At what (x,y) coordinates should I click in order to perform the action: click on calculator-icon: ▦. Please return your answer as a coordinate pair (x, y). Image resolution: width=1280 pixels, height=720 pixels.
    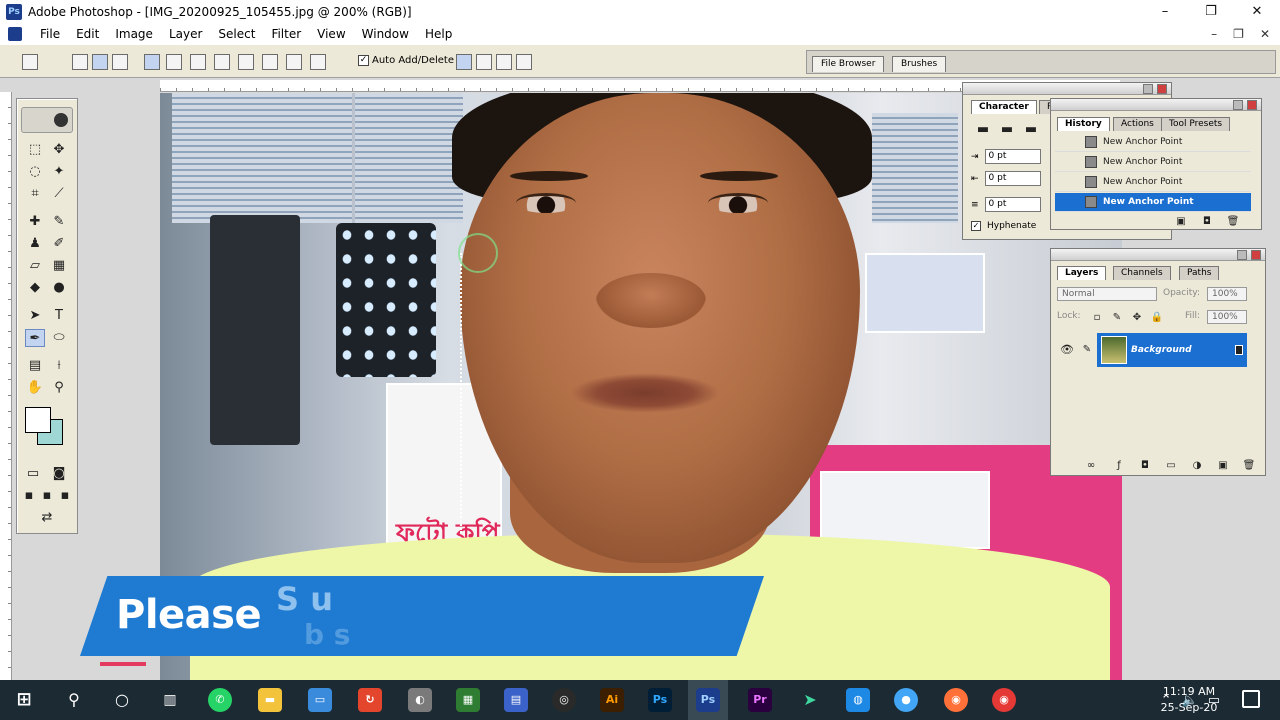
    Looking at the image, I should click on (468, 700).